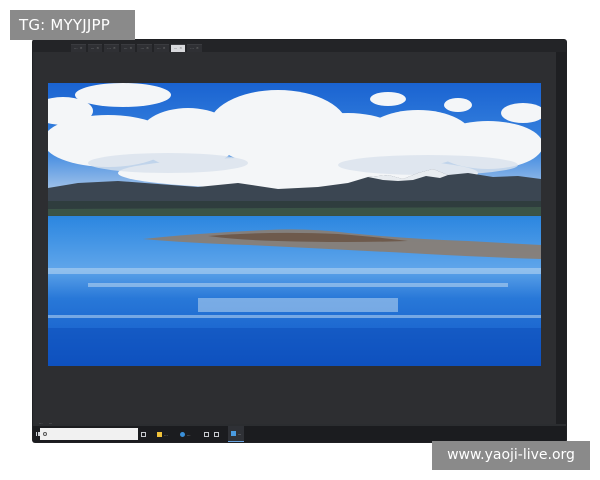  I want to click on folder-icon, so click(159, 434).